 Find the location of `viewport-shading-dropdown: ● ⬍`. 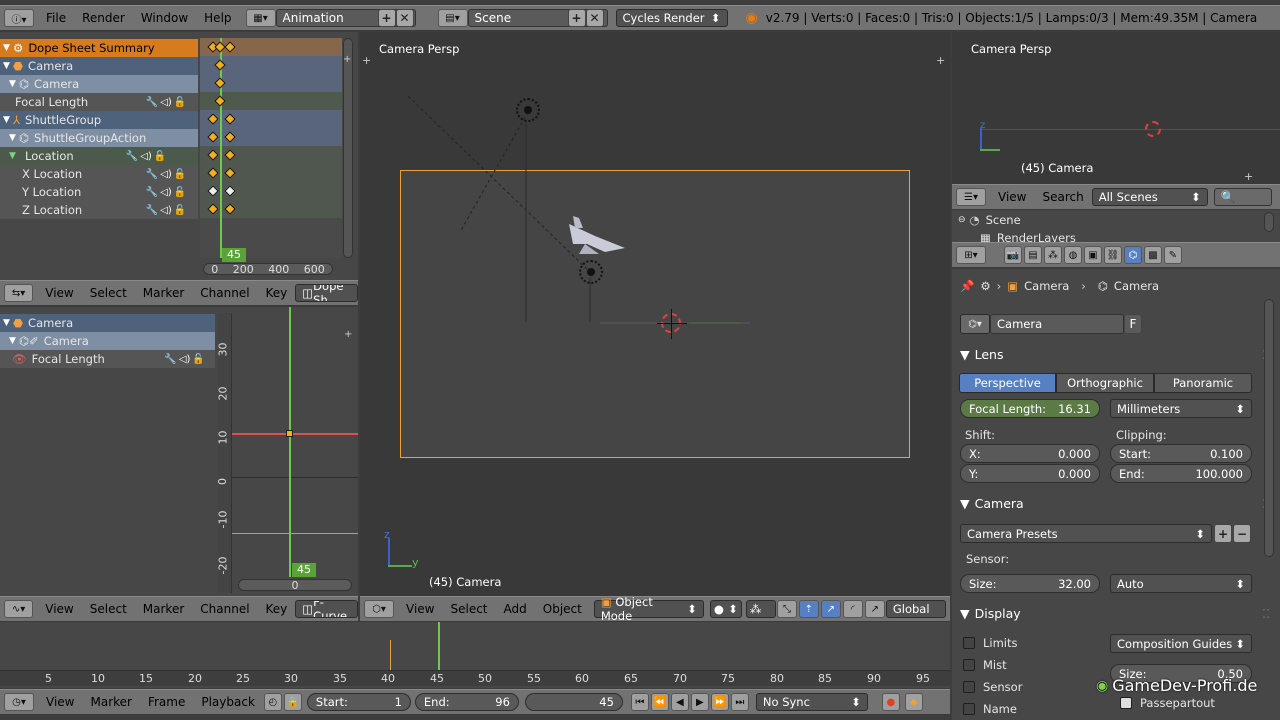

viewport-shading-dropdown: ● ⬍ is located at coordinates (725, 609).